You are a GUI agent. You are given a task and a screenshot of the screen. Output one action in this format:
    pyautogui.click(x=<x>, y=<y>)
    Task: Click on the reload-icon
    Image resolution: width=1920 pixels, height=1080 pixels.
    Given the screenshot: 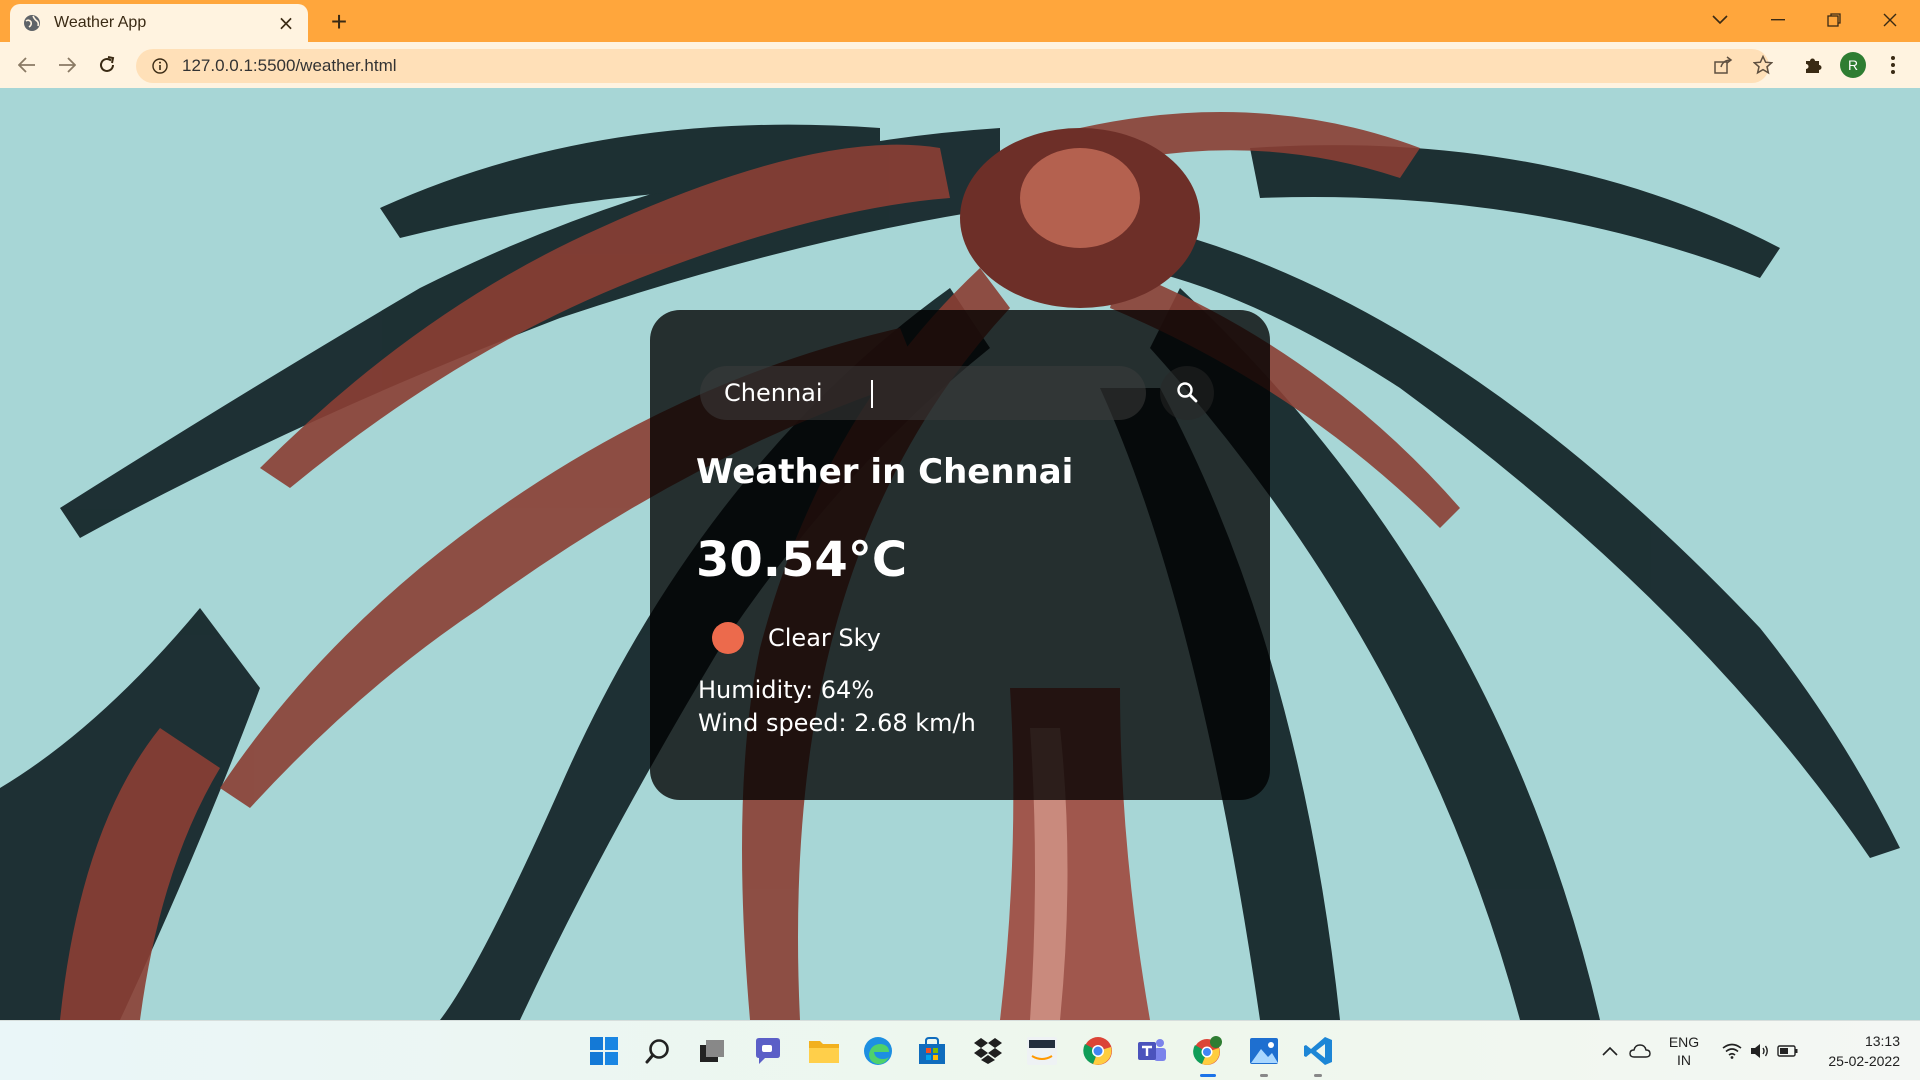 What is the action you would take?
    pyautogui.click(x=107, y=65)
    